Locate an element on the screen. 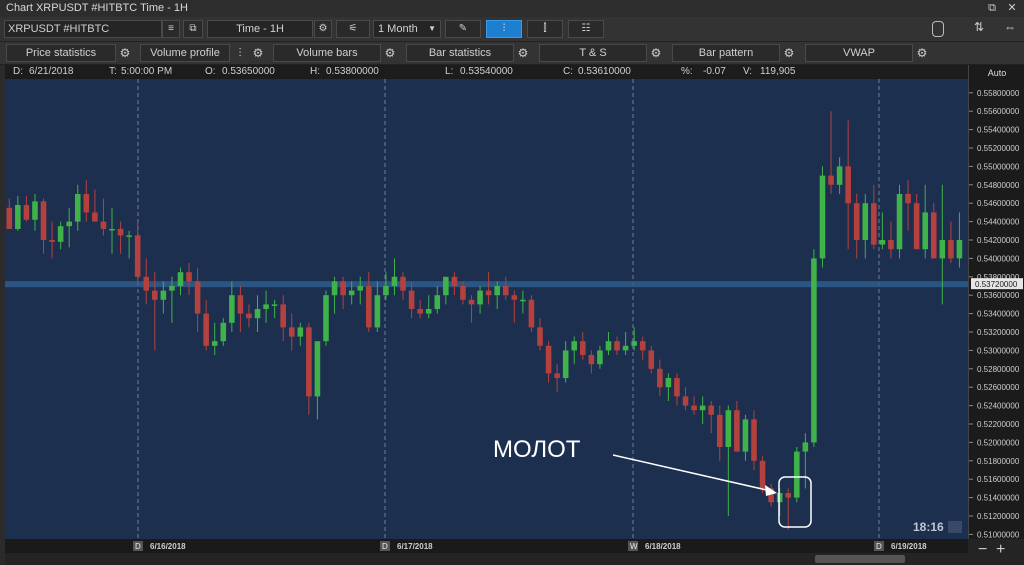 This screenshot has width=1024, height=565. chart-type-icon: ⚟ is located at coordinates (353, 29).